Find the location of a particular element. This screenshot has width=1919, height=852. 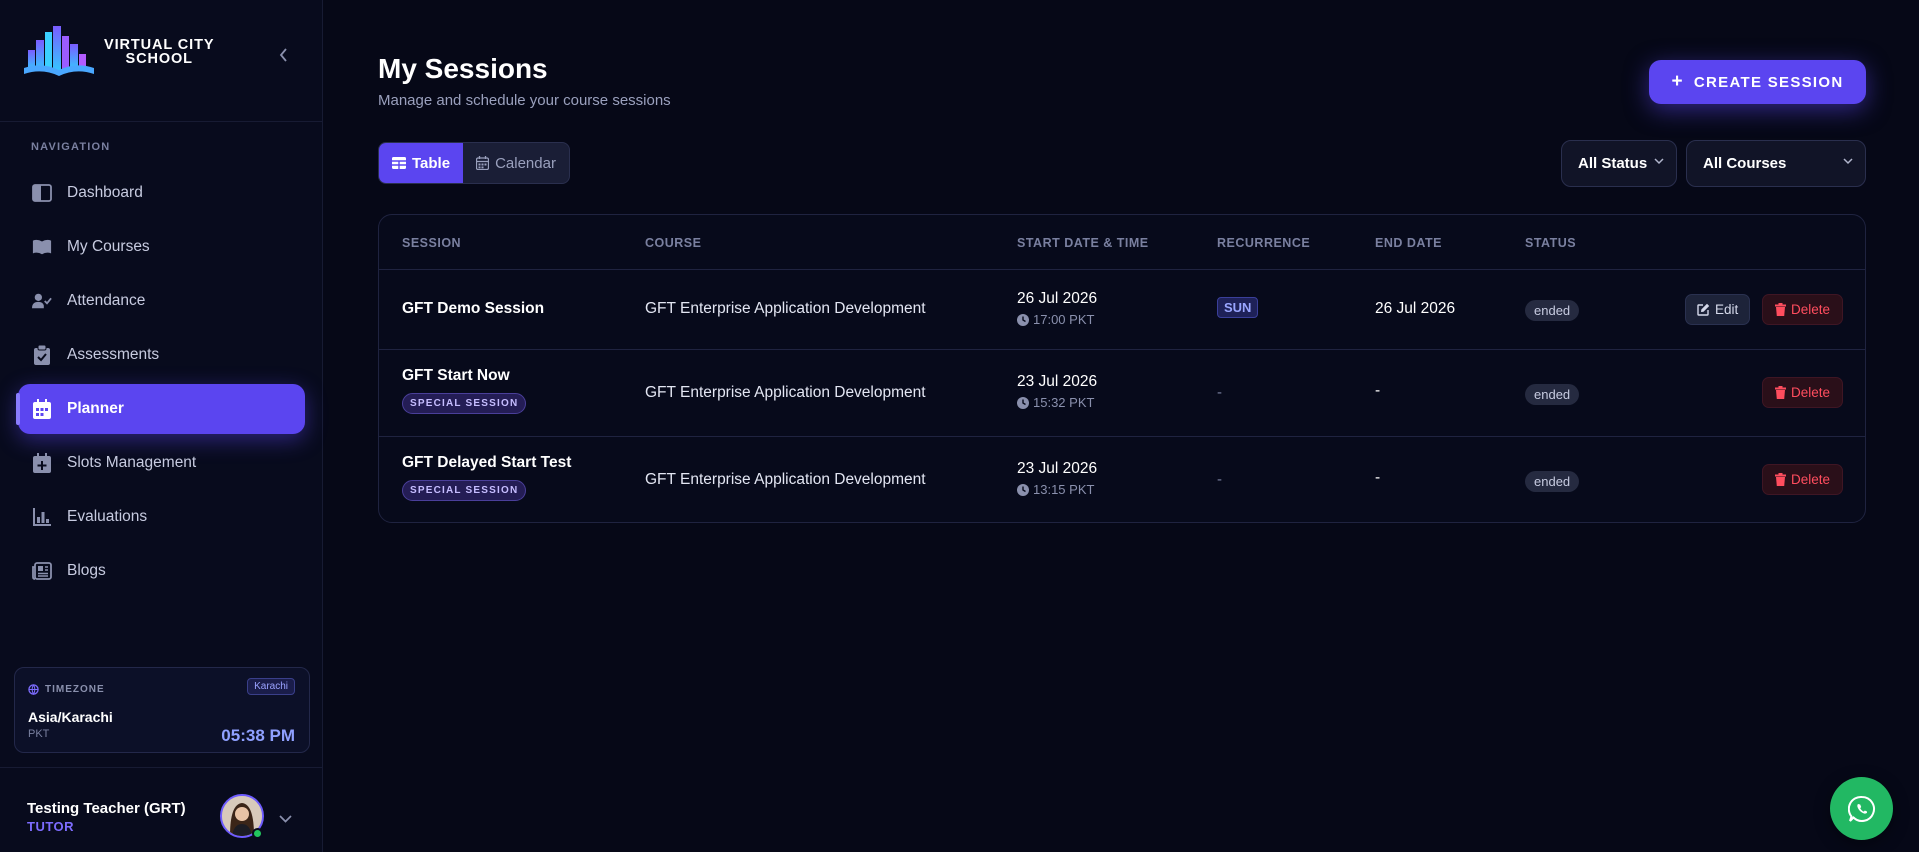

city-logo-icon is located at coordinates (59, 51).